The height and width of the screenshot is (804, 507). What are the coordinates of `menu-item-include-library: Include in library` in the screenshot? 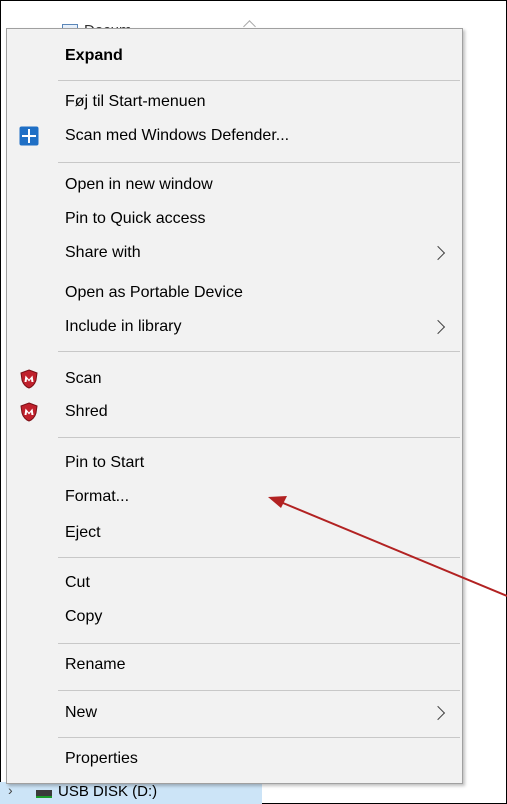 It's located at (234, 328).